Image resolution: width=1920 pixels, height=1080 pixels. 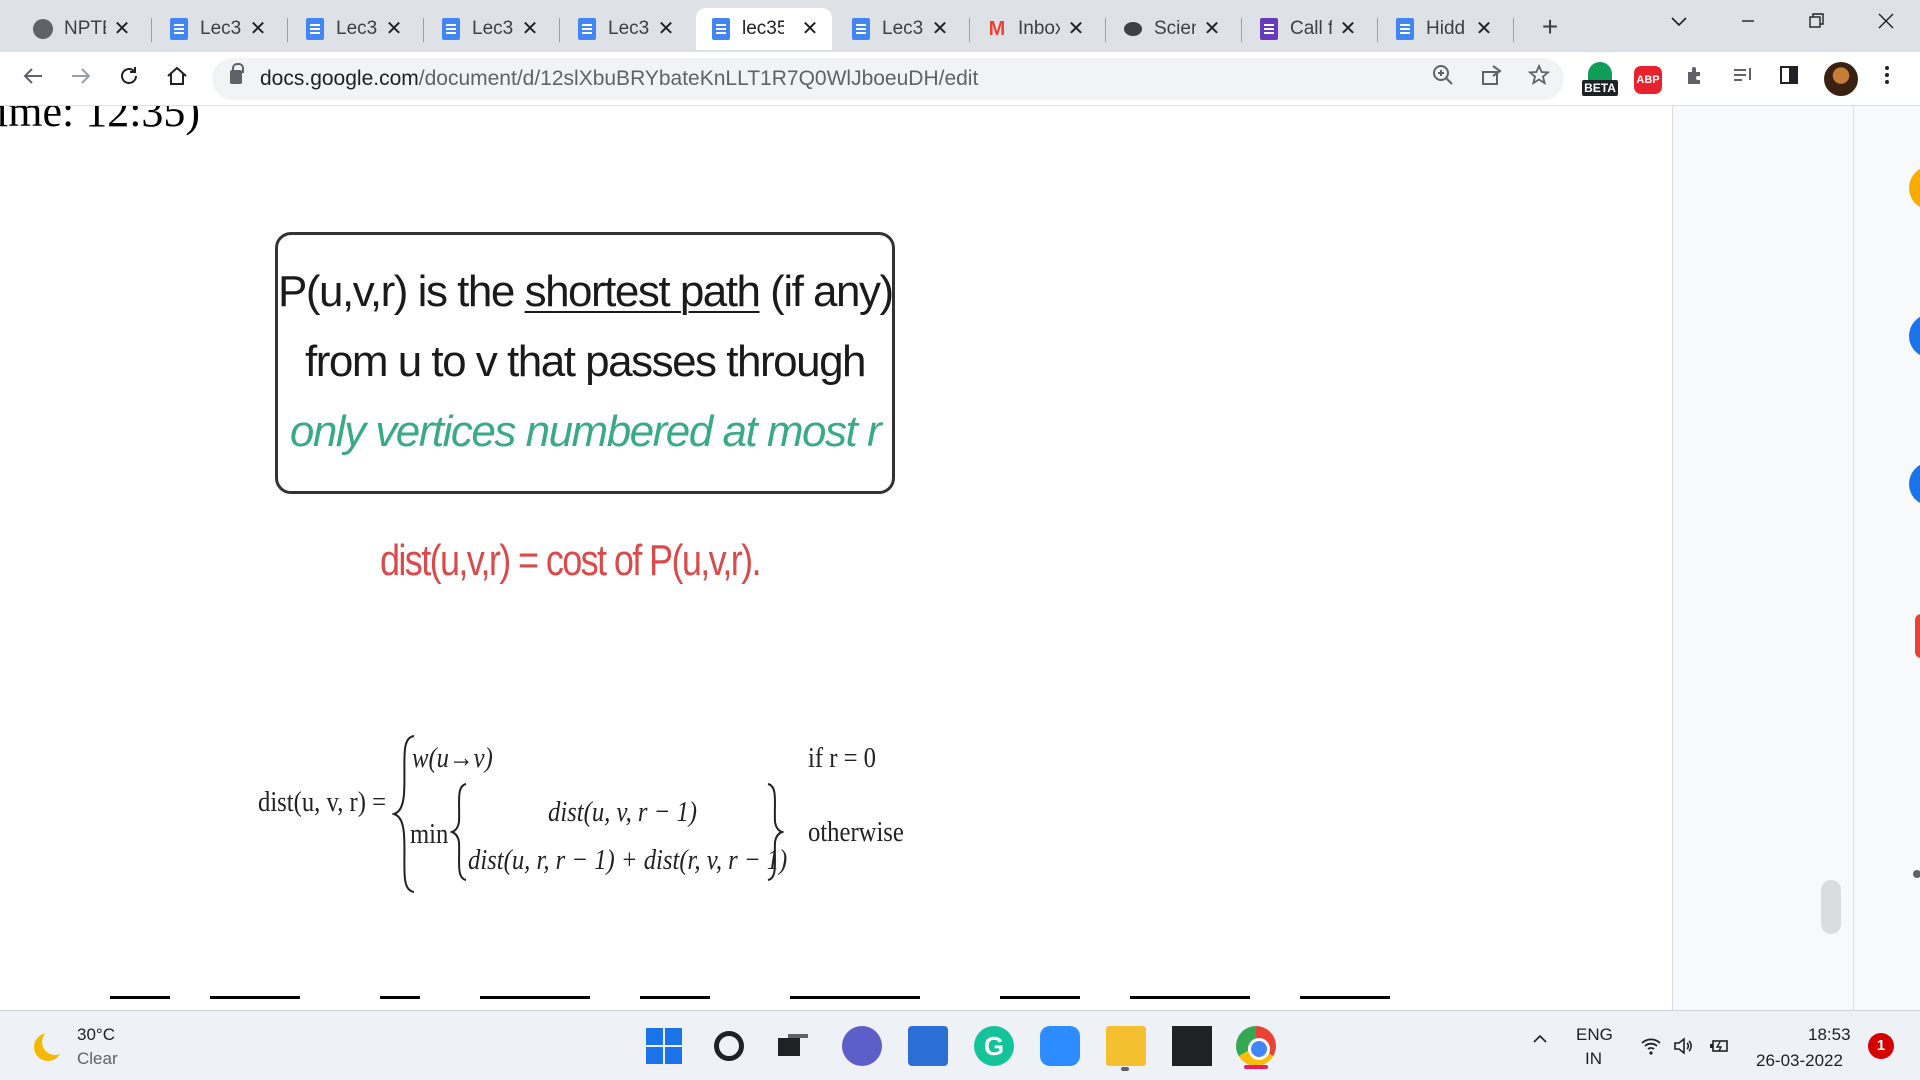 What do you see at coordinates (1914, 484) in the screenshot?
I see `tasks-icon` at bounding box center [1914, 484].